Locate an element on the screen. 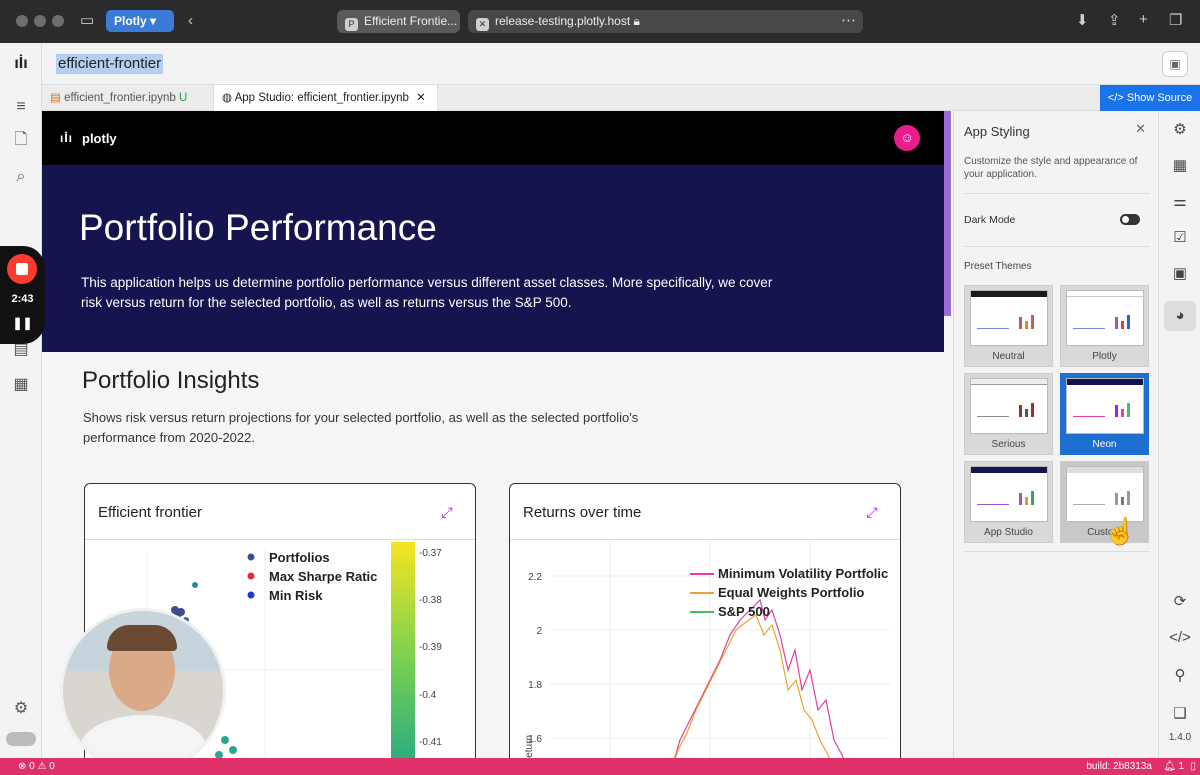  profile-button: Plotly ▾ is located at coordinates (140, 21).